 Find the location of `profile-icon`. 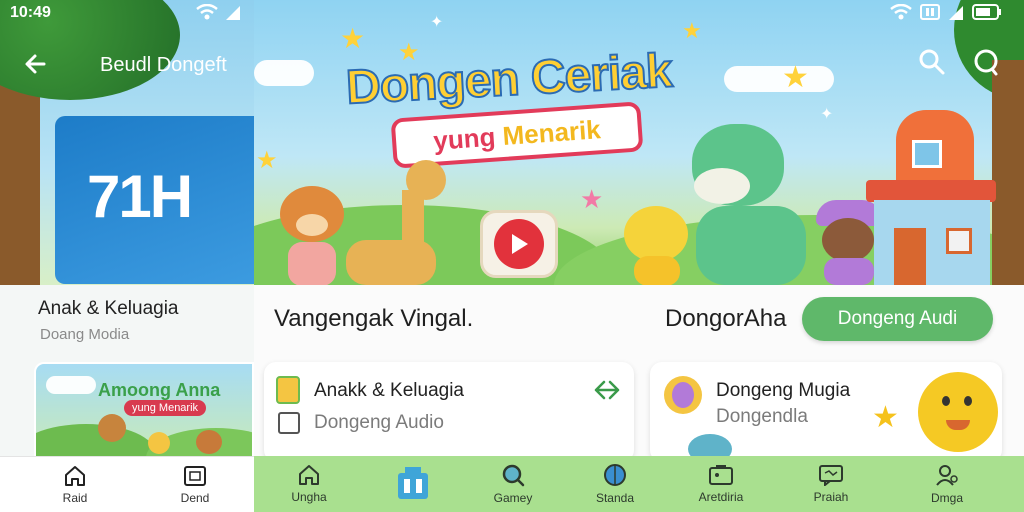

profile-icon is located at coordinates (947, 475).